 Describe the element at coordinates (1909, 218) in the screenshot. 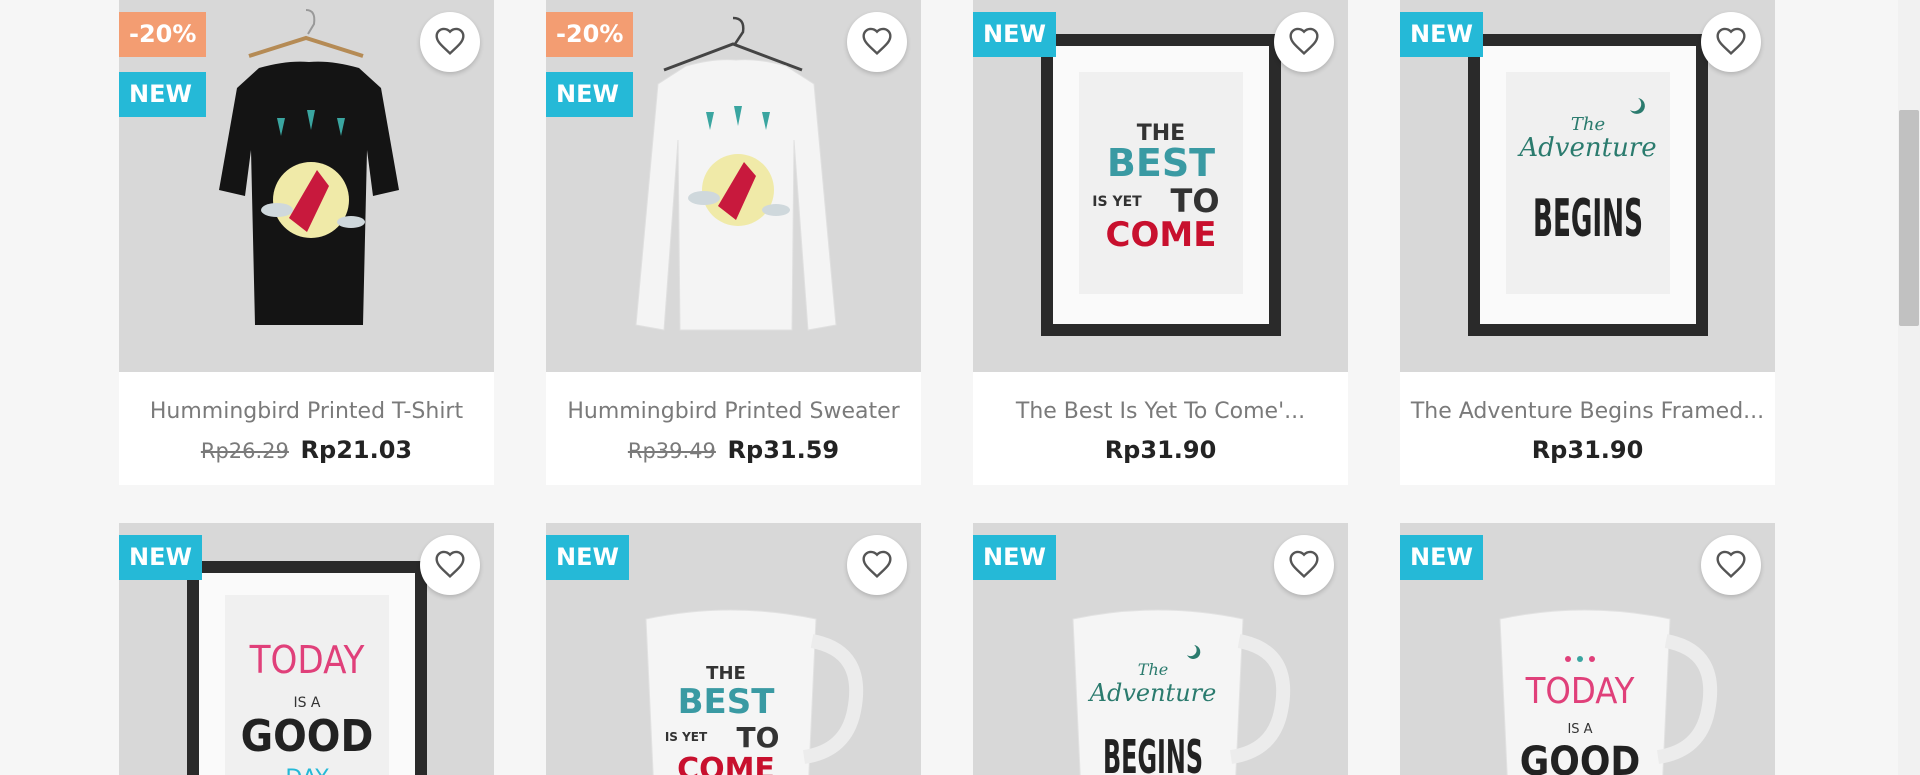

I see `scrollbar-thumb` at that location.